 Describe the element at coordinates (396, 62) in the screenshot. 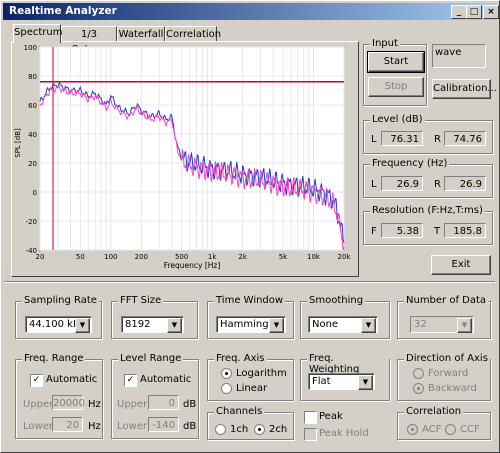

I see `start-button: Start` at that location.